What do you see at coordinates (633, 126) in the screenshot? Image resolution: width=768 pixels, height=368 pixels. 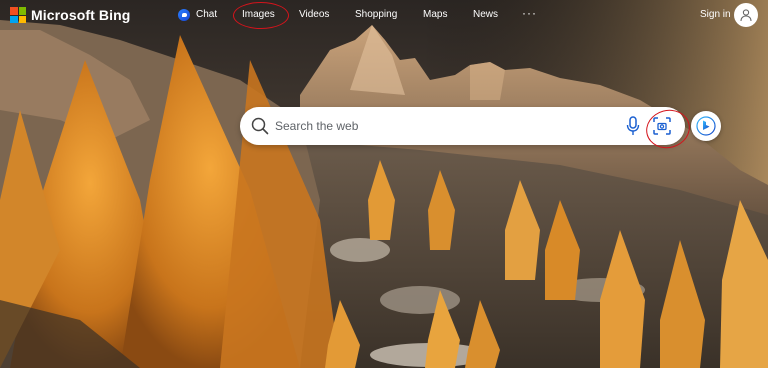 I see `microphone-icon` at bounding box center [633, 126].